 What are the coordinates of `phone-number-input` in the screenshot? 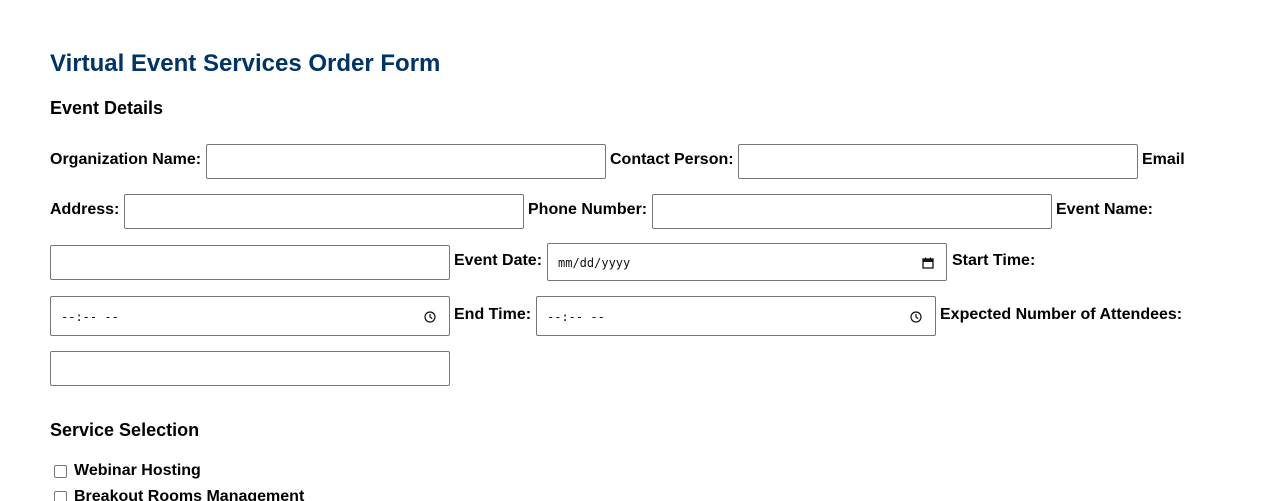 It's located at (852, 211).